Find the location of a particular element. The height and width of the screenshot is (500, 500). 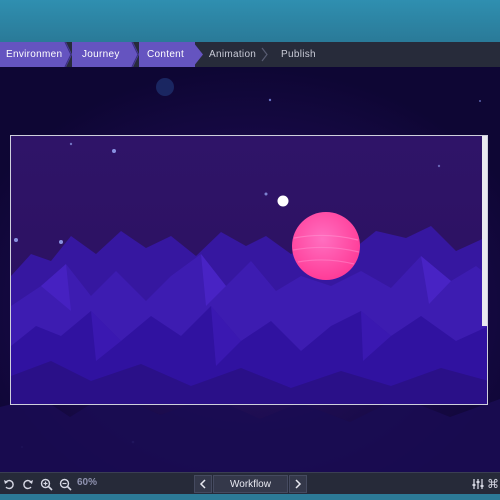

zoom-in-icon is located at coordinates (46, 484).